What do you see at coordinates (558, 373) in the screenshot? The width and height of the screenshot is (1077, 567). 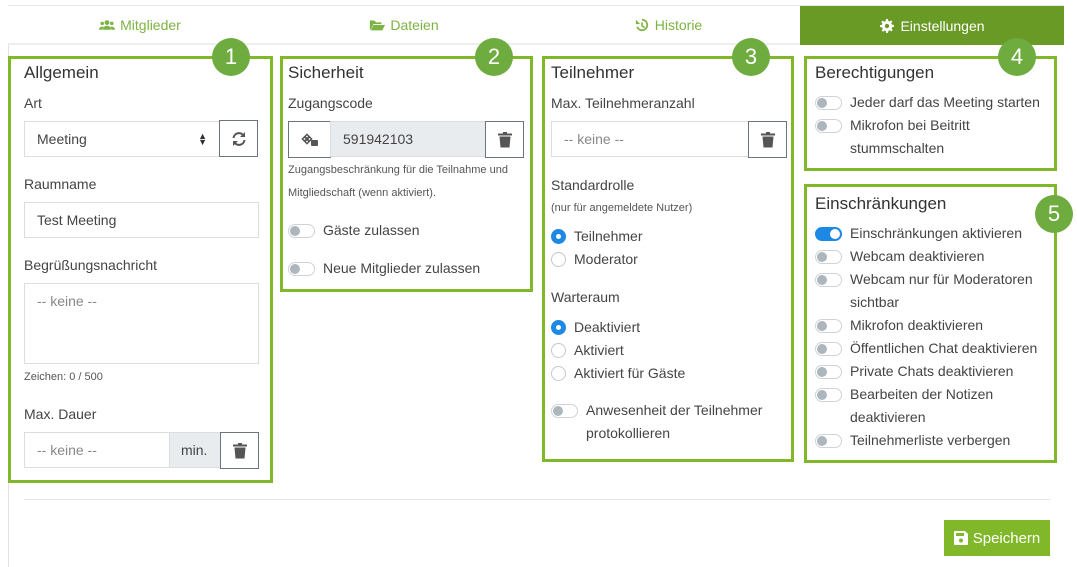 I see `waiting-room-guests-radio` at bounding box center [558, 373].